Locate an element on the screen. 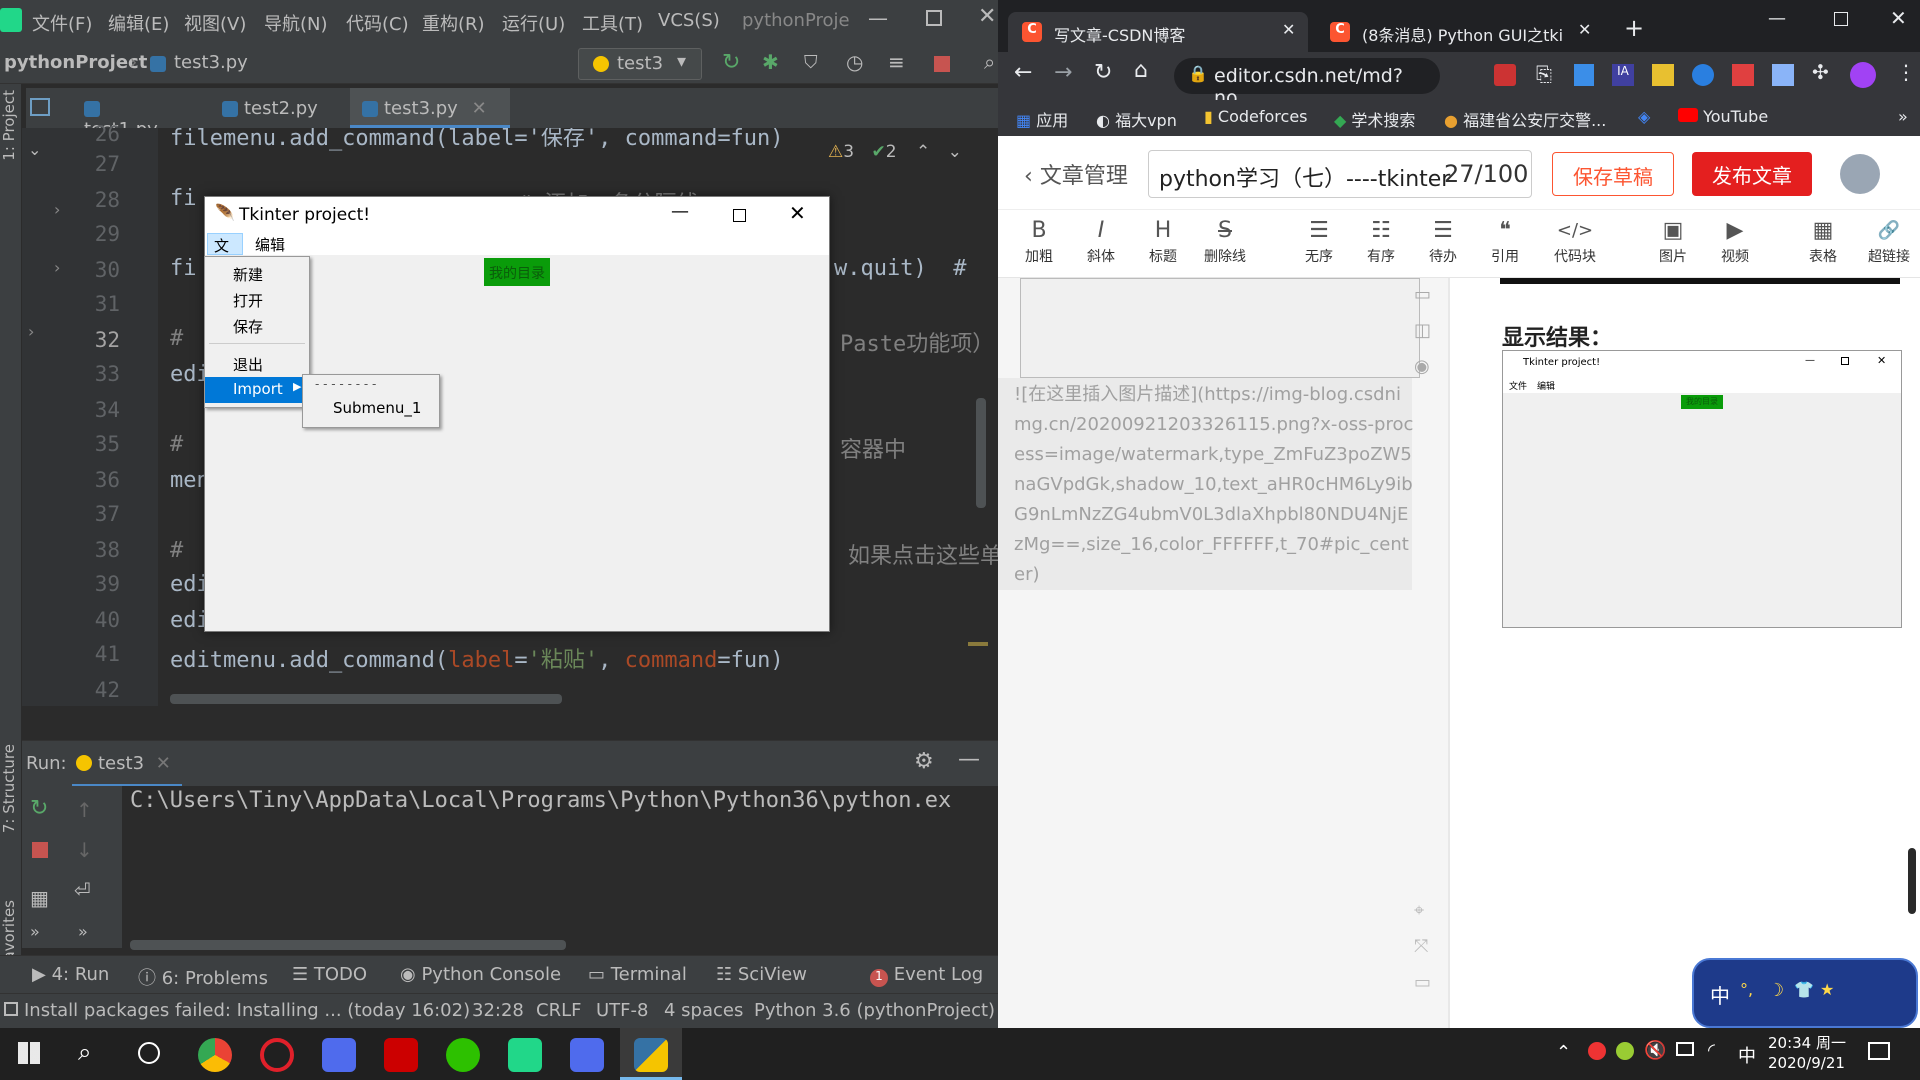  toolbar-ordered: ☷ 有序 is located at coordinates (1381, 241).